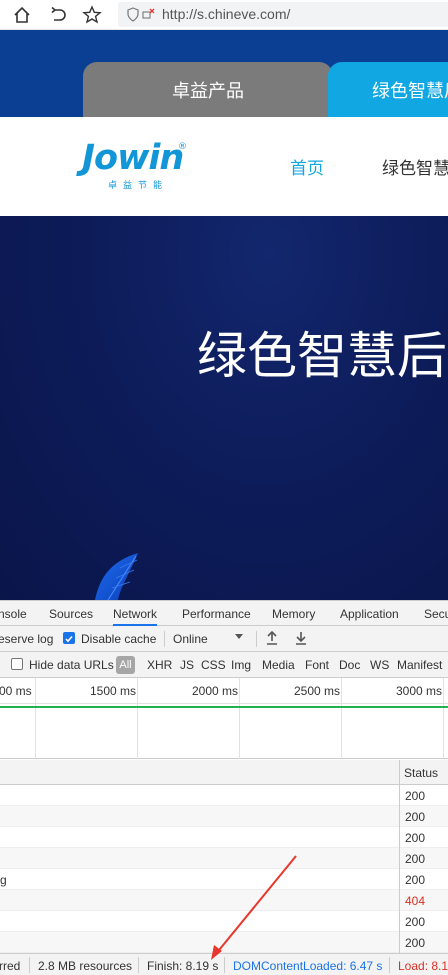  I want to click on tab-memory: Memory, so click(293, 614).